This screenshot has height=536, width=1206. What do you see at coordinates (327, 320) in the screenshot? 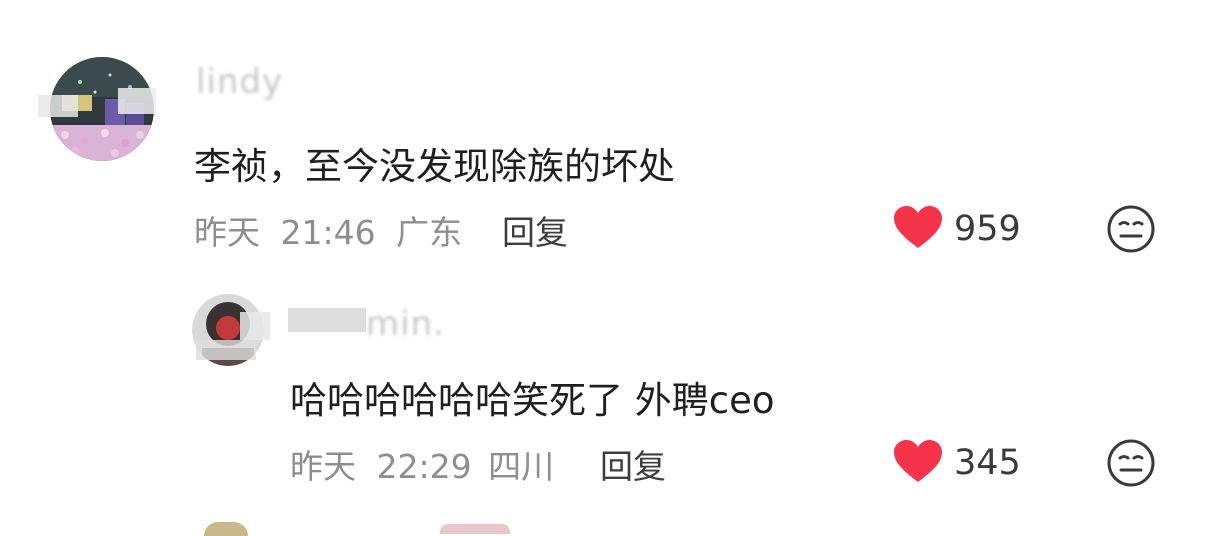
I see `username-mosaic` at bounding box center [327, 320].